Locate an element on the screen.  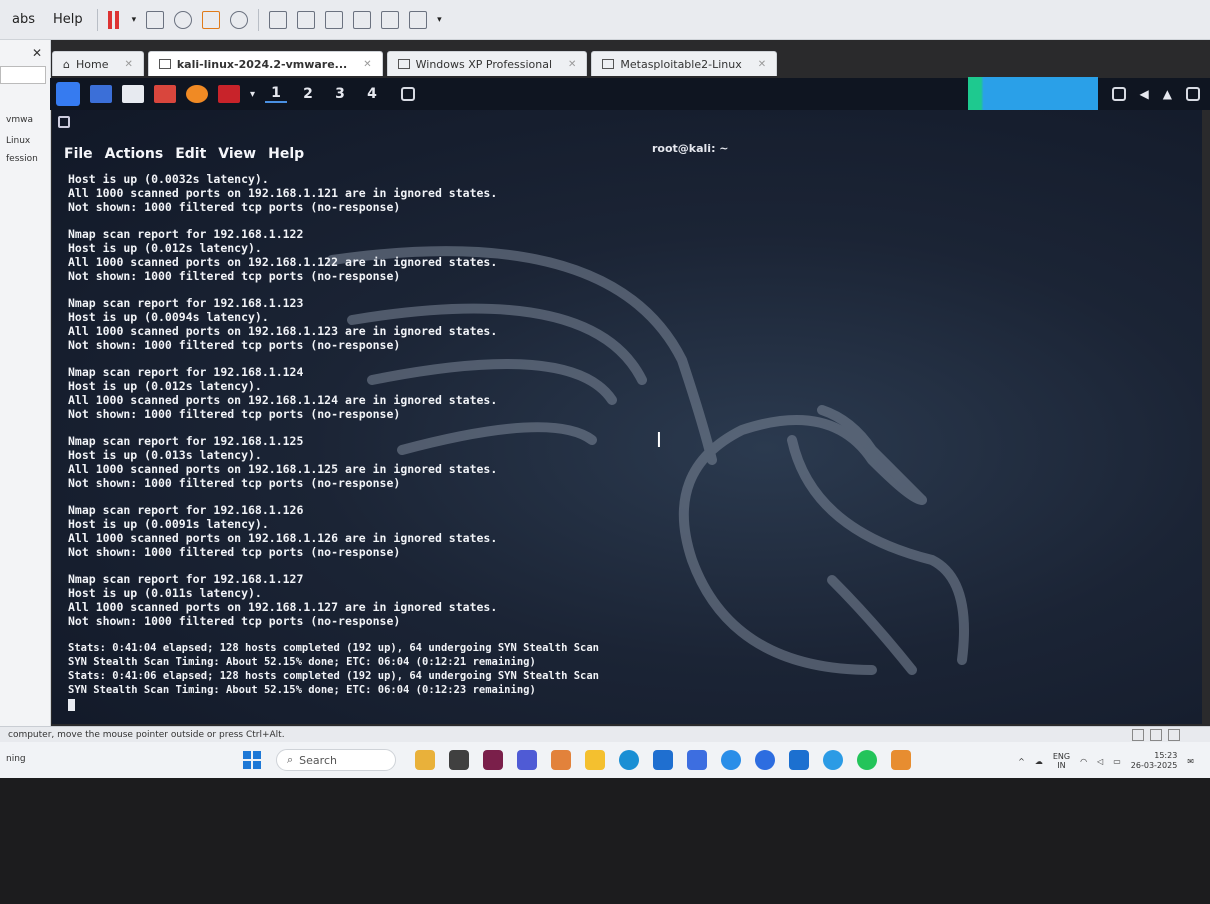
laptop-bezel is located at coordinates (605, 841).